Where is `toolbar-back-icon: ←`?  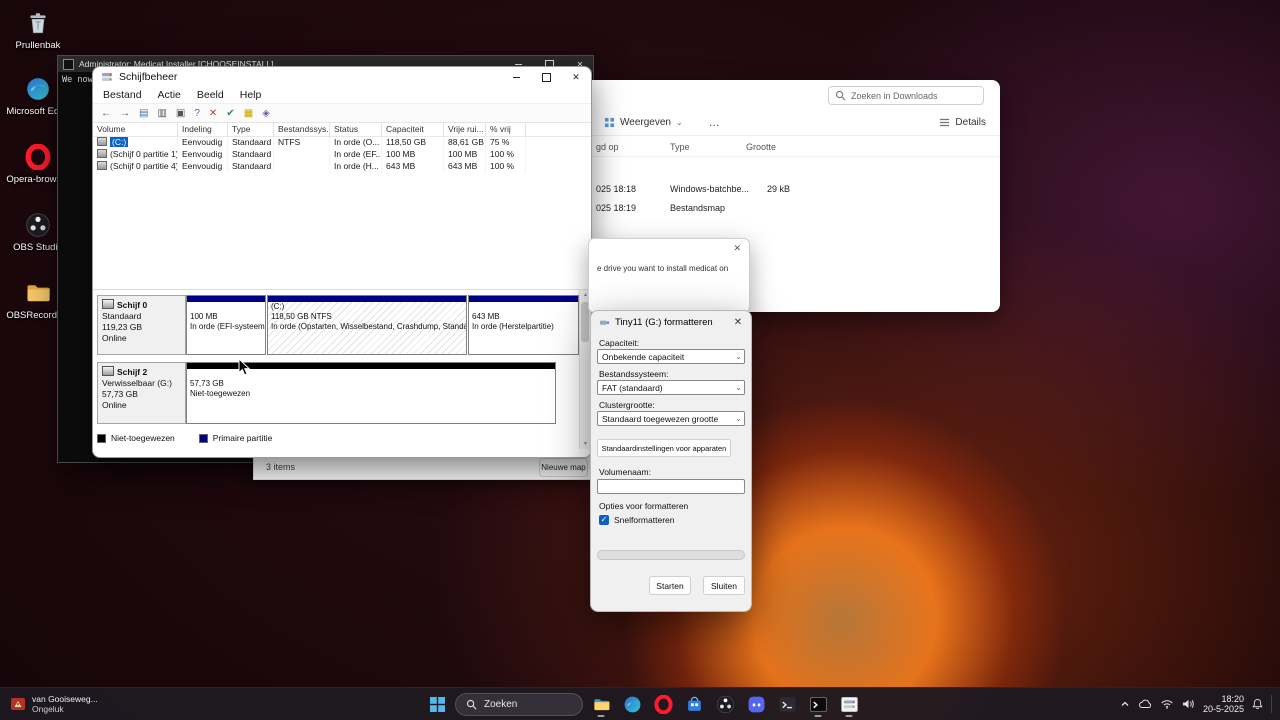
toolbar-back-icon: ← is located at coordinates (106, 113).